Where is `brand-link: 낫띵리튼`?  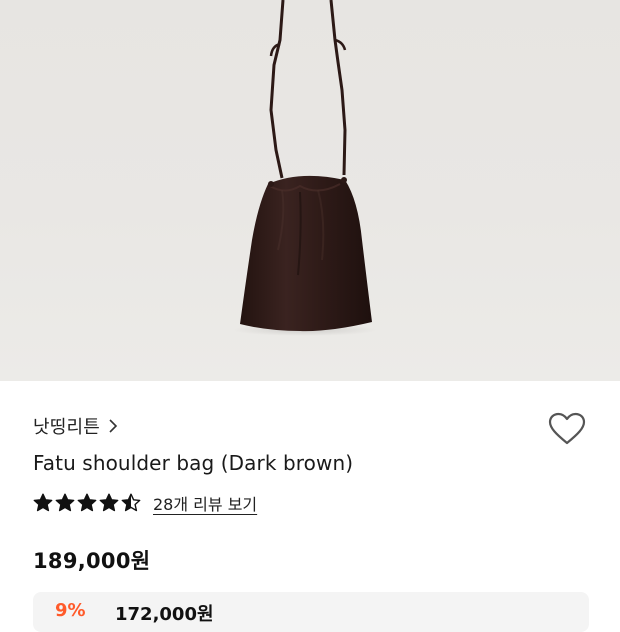
brand-link: 낫띵리튼 is located at coordinates (76, 426).